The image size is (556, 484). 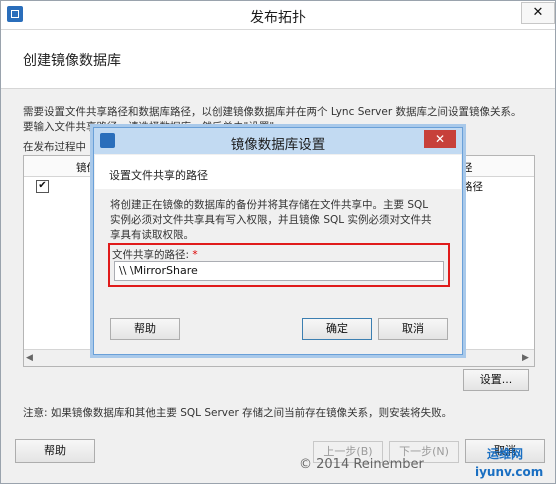 I want to click on scroll-right-icon: ▶, so click(x=525, y=358).